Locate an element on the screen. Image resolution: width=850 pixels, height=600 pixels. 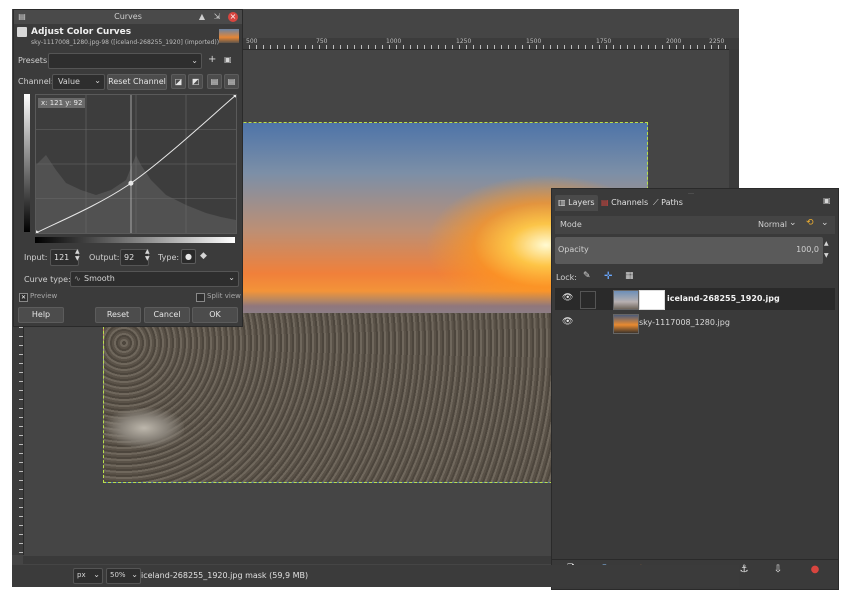
restore-icon: ⇲ is located at coordinates (217, 17).